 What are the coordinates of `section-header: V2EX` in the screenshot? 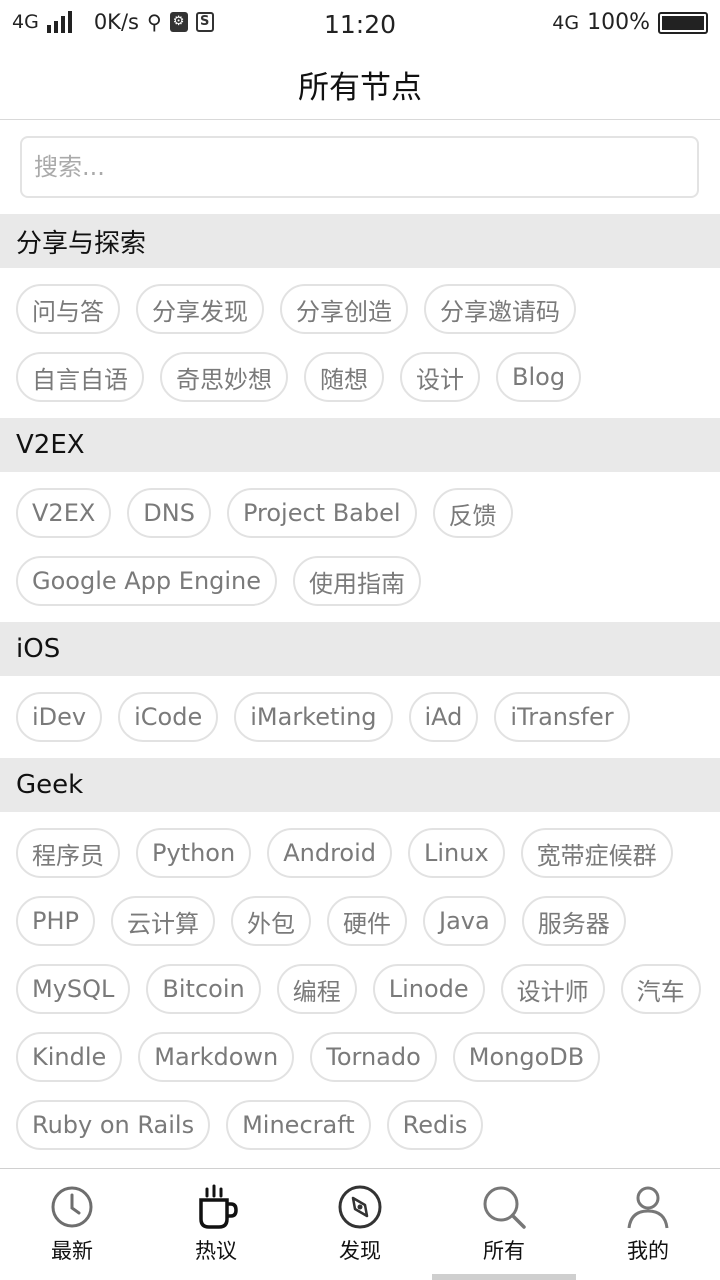 It's located at (360, 445).